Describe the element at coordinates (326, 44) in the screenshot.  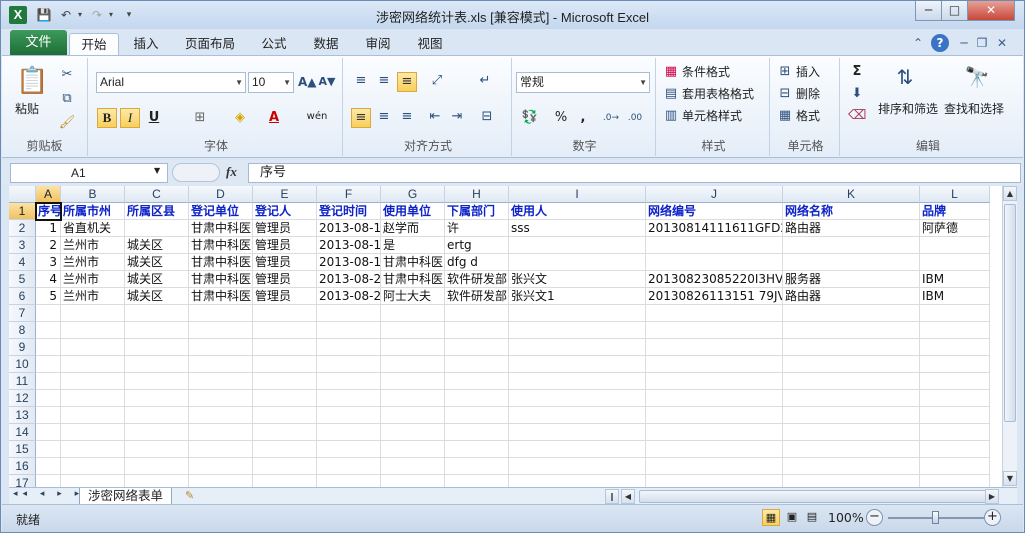
I see `tab-data: 数据` at that location.